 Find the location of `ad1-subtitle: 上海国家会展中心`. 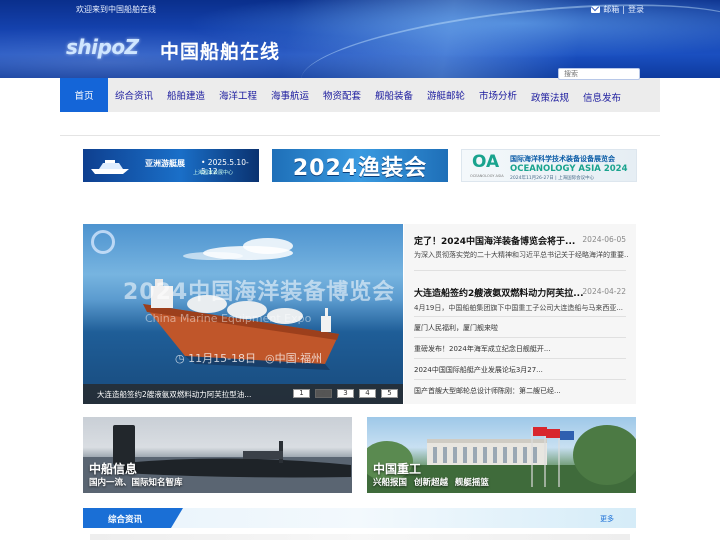

ad1-subtitle: 上海国家会展中心 is located at coordinates (213, 173).